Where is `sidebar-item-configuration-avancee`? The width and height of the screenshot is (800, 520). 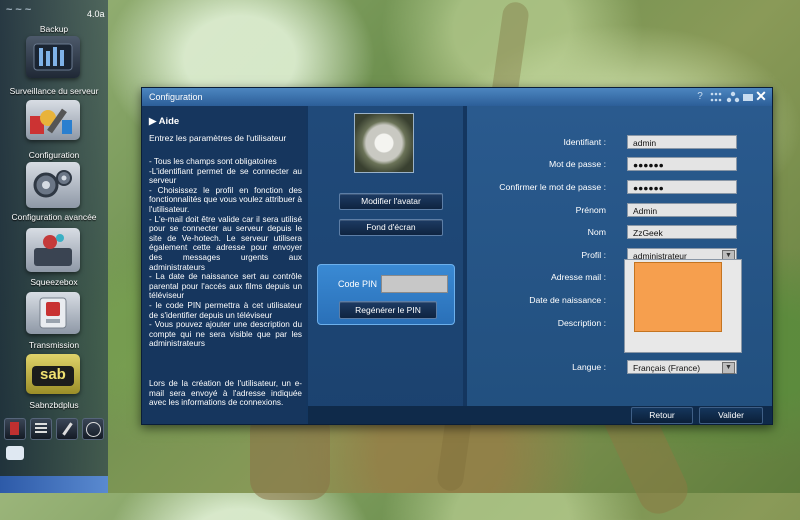
sidebar-item-configuration-avancee is located at coordinates (53, 185).